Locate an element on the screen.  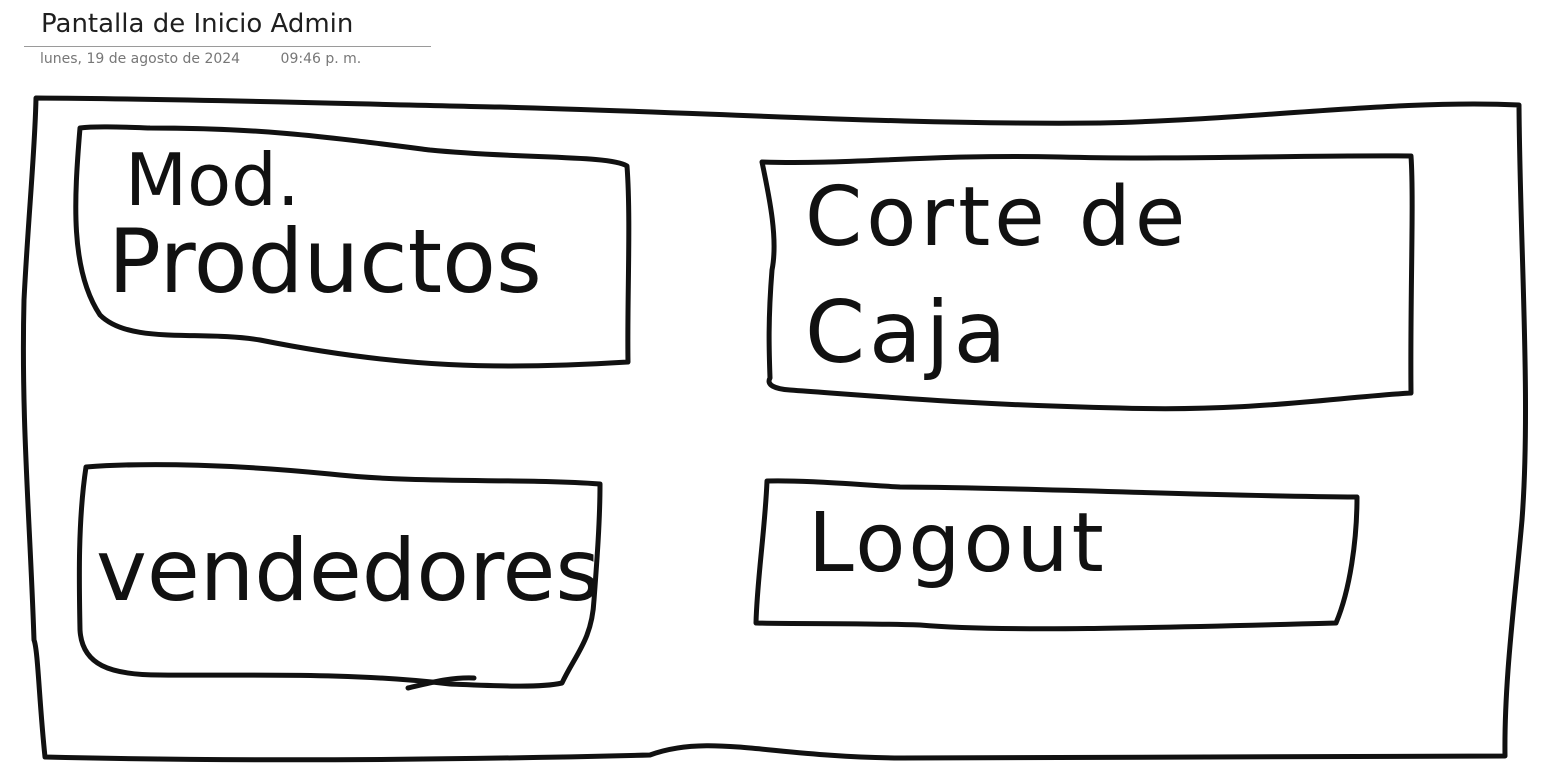
vendedores-button: vendedores is located at coordinates (339, 576).